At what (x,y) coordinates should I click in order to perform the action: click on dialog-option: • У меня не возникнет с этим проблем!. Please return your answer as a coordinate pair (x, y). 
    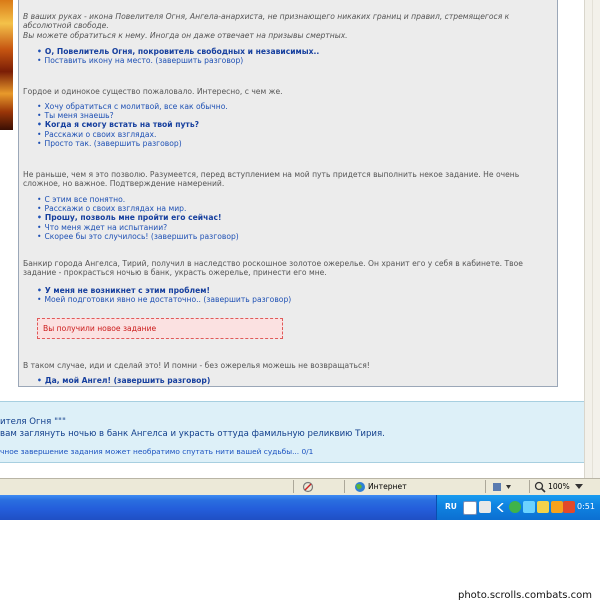
    Looking at the image, I should click on (164, 290).